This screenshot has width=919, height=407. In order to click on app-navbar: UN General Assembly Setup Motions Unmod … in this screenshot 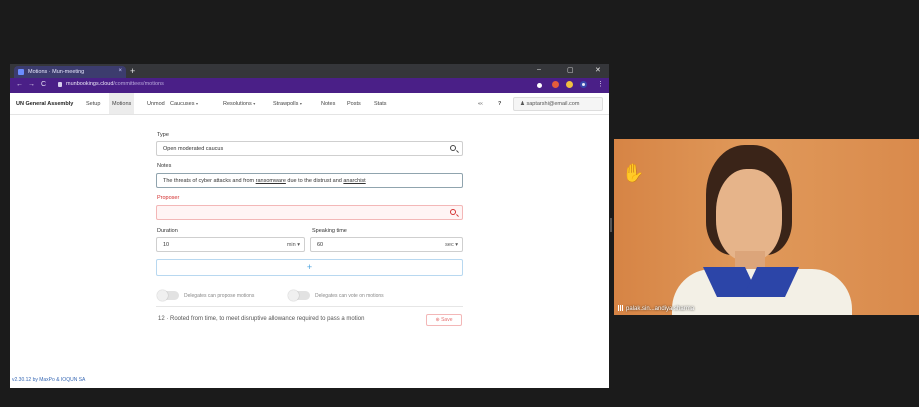, I will do `click(309, 104)`.